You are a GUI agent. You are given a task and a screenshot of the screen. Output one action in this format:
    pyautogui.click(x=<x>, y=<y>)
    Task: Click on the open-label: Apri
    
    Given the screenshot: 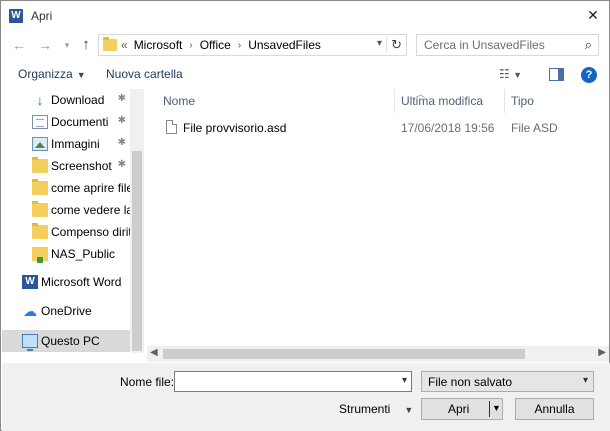 What is the action you would take?
    pyautogui.click(x=459, y=409)
    